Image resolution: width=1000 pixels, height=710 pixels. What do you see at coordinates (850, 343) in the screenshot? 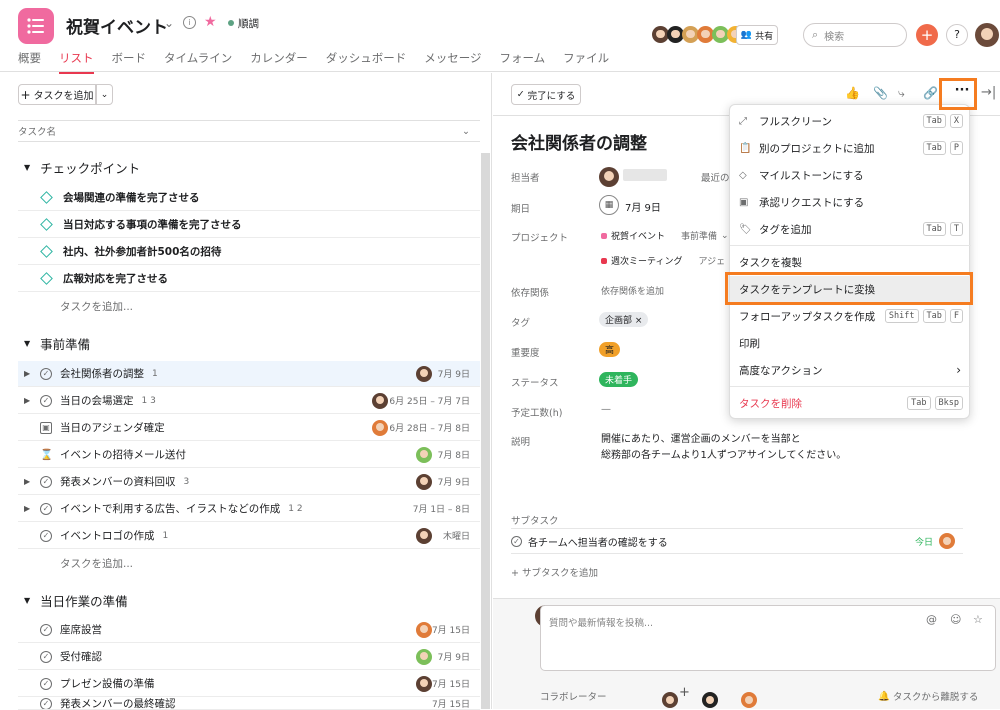
I see `menu-item-print: 印刷` at bounding box center [850, 343].